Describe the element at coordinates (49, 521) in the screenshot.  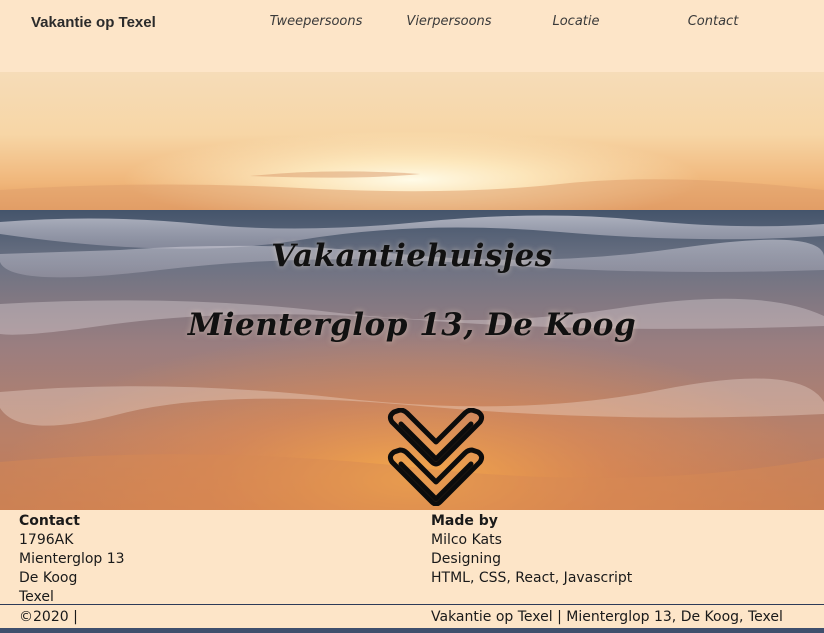
I see `contact-heading: Contact` at that location.